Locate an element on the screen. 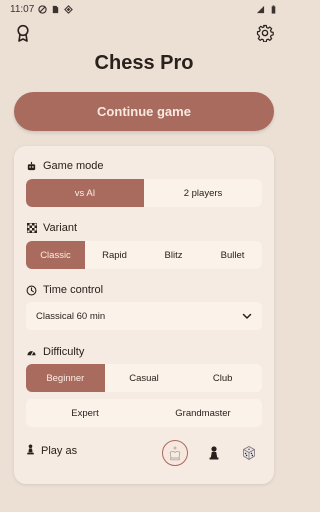 This screenshot has width=320, height=512. gear-icon is located at coordinates (265, 33).